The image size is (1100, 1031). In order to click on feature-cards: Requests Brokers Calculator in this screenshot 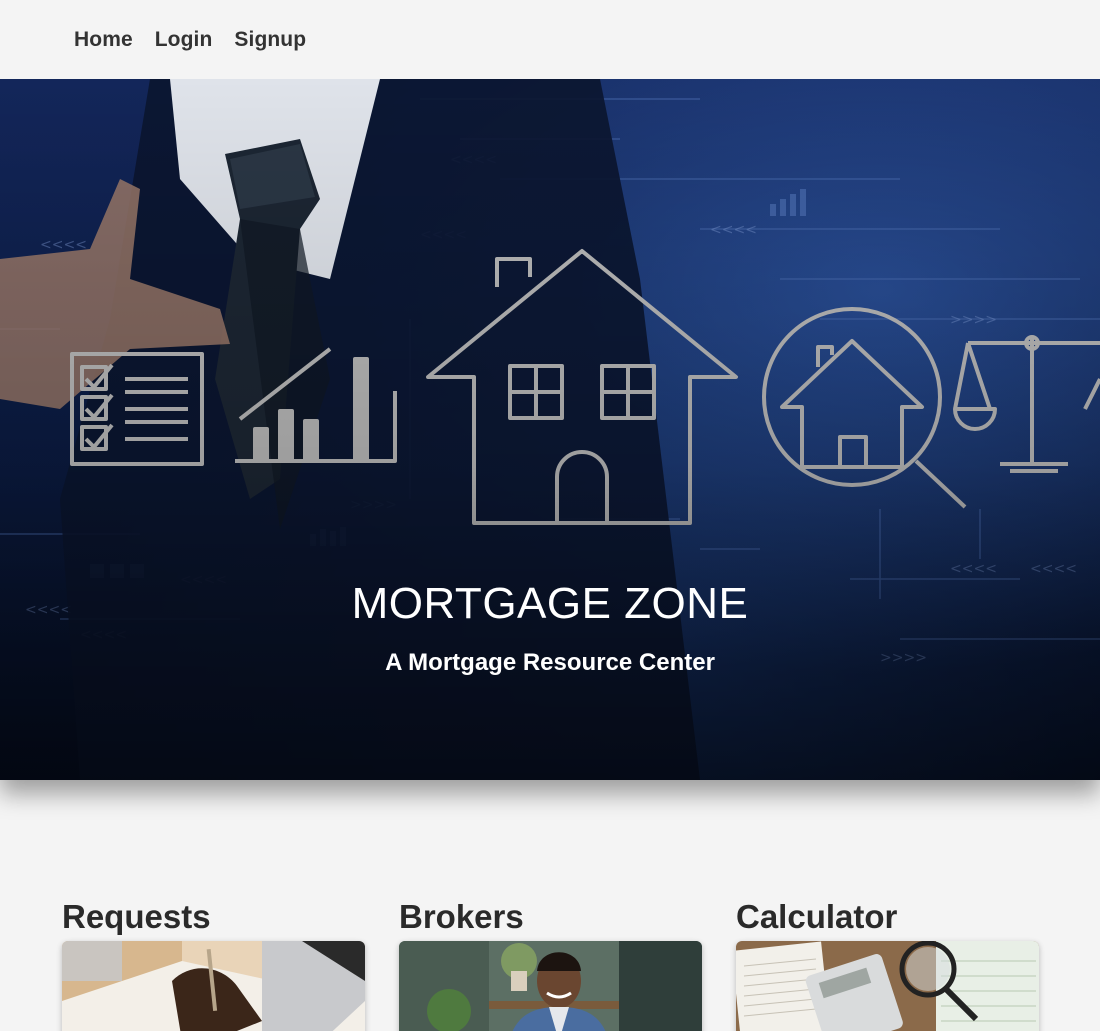, I will do `click(552, 963)`.